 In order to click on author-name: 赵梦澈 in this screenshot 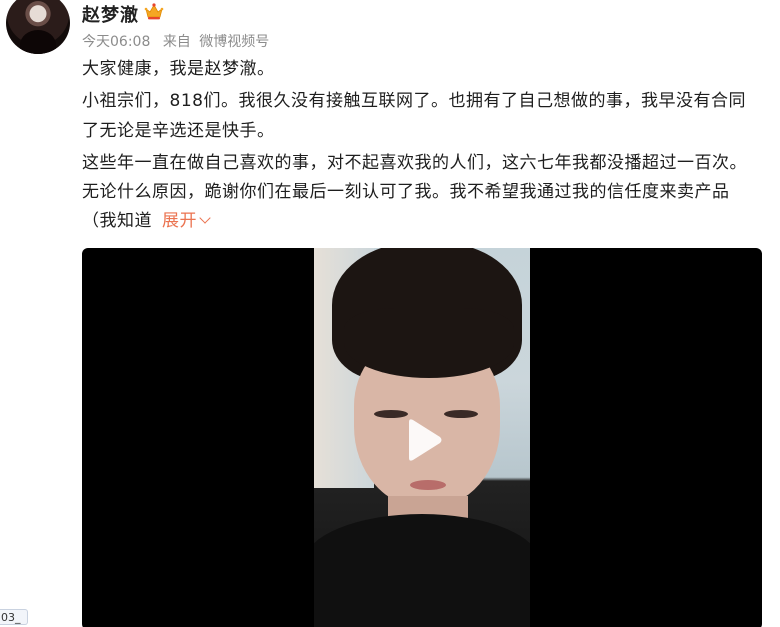, I will do `click(110, 14)`.